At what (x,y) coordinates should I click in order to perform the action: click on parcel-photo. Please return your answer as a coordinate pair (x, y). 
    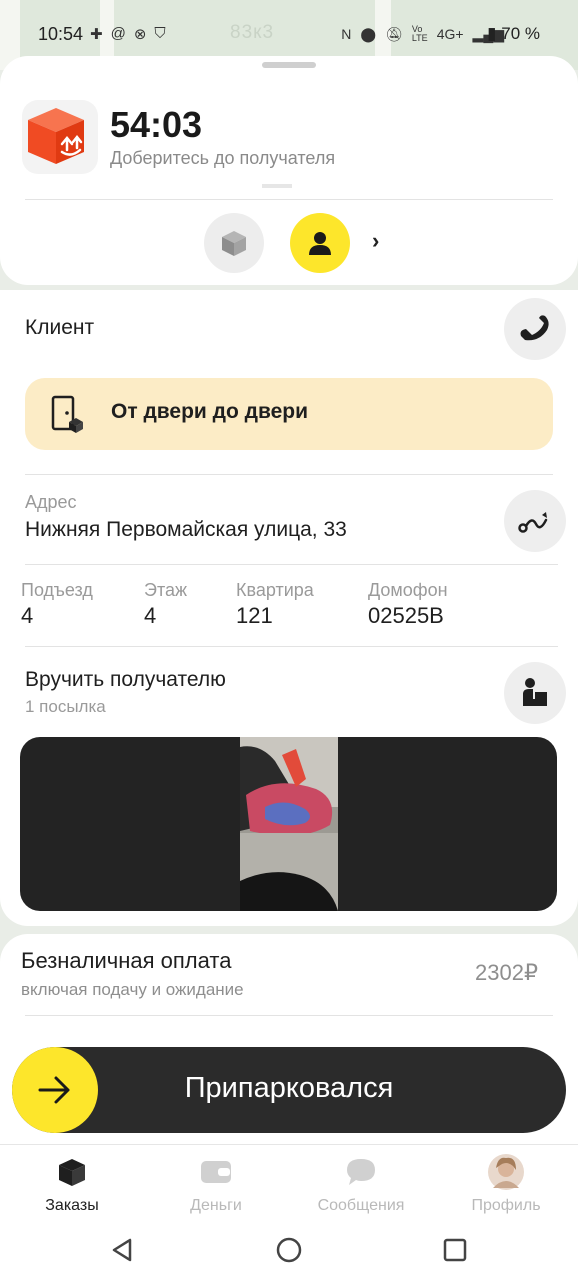
    Looking at the image, I should click on (288, 824).